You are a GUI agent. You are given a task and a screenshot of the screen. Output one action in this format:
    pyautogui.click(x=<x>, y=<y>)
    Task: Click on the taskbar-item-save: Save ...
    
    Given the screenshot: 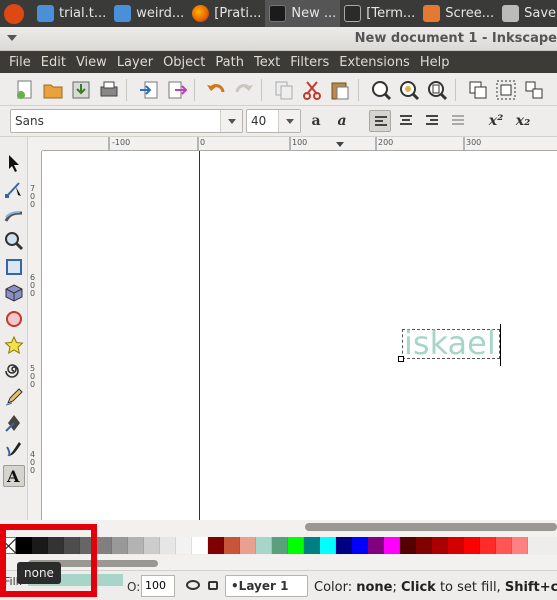 What is the action you would take?
    pyautogui.click(x=527, y=13)
    